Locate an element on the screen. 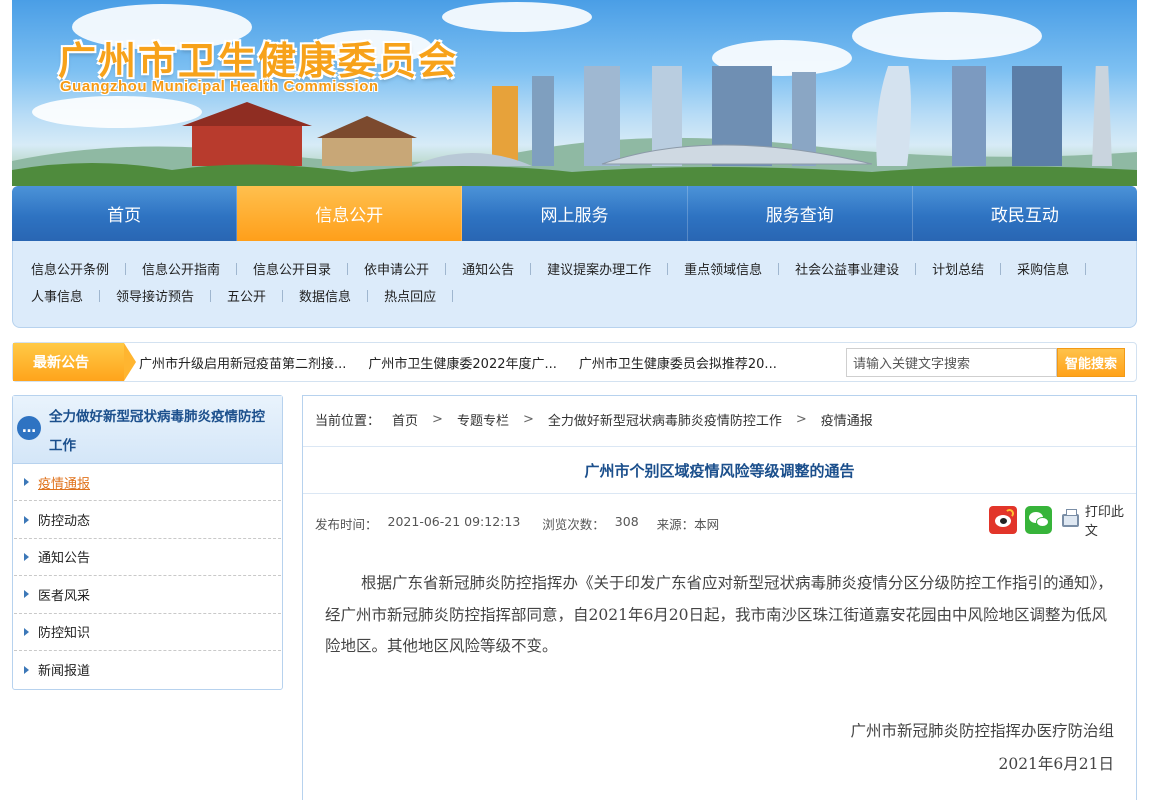  nav-interaction: 政民互动 is located at coordinates (1025, 213).